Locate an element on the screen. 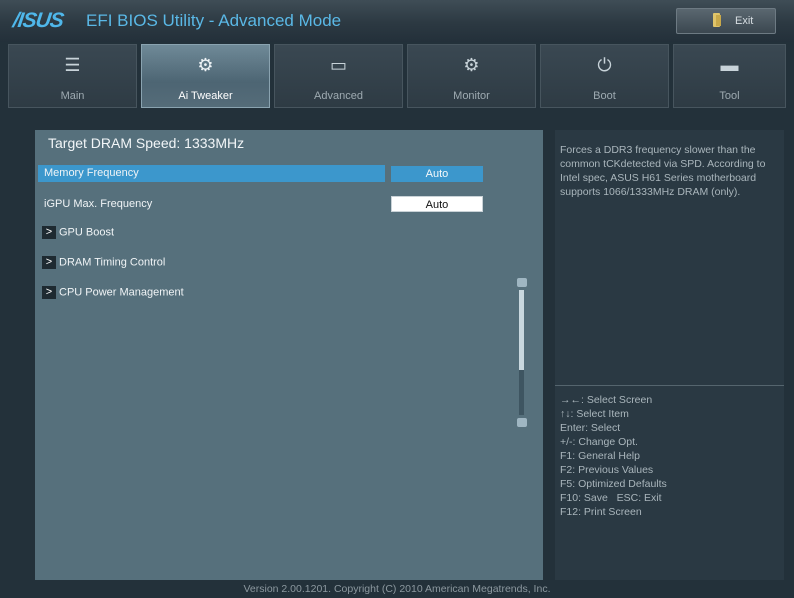 The image size is (794, 598). key-hint: F10: Save ESC: Exit is located at coordinates (611, 498).